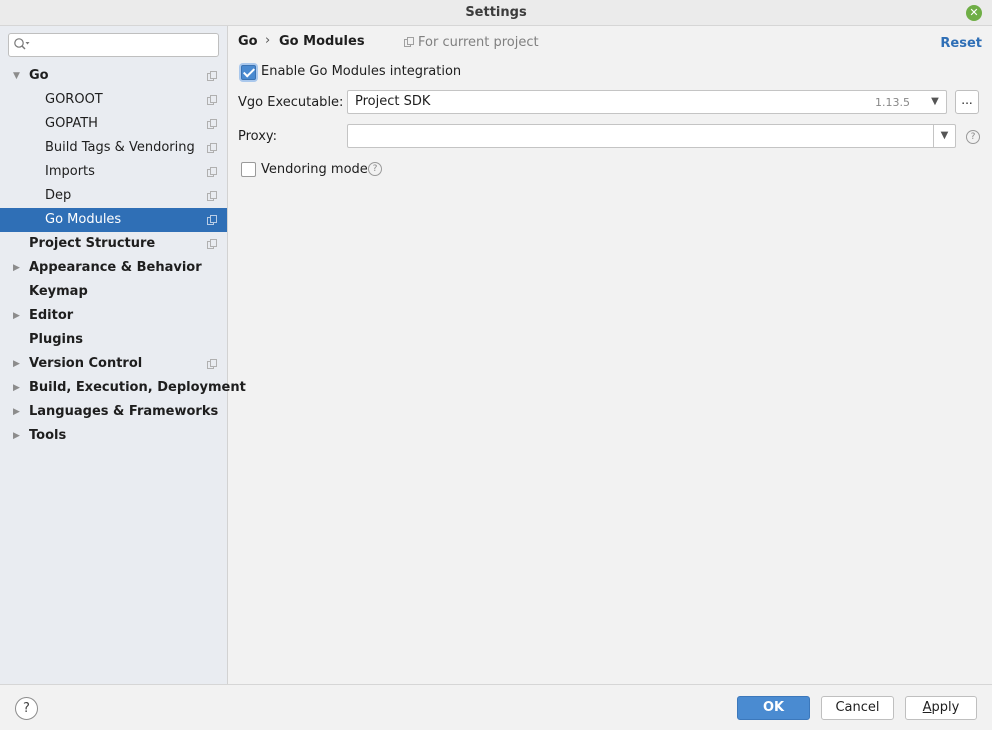 The height and width of the screenshot is (730, 992). I want to click on breadcrumb-parent: Go, so click(248, 41).